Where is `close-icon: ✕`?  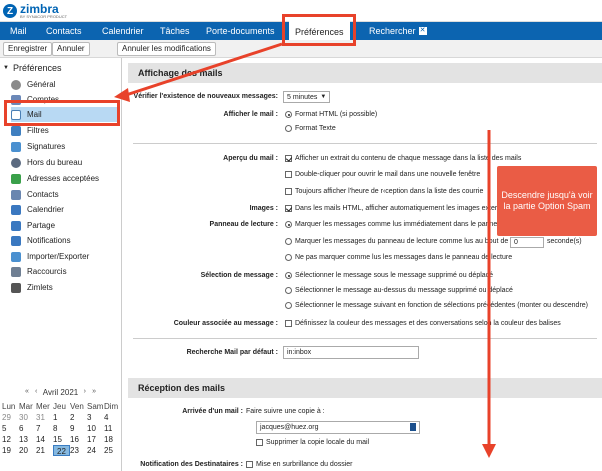 close-icon: ✕ is located at coordinates (422, 31).